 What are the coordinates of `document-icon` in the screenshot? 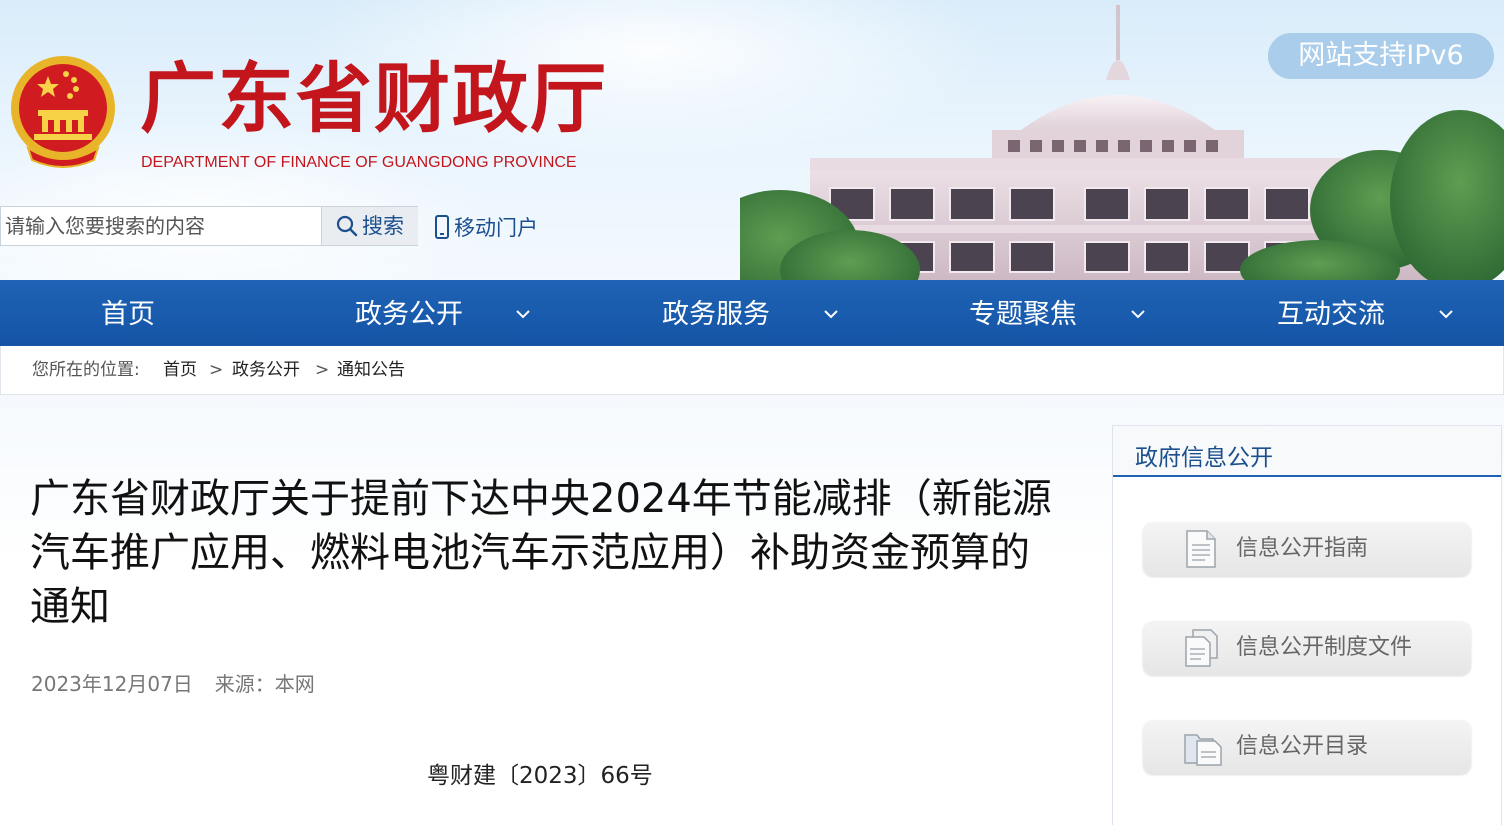 It's located at (1201, 549).